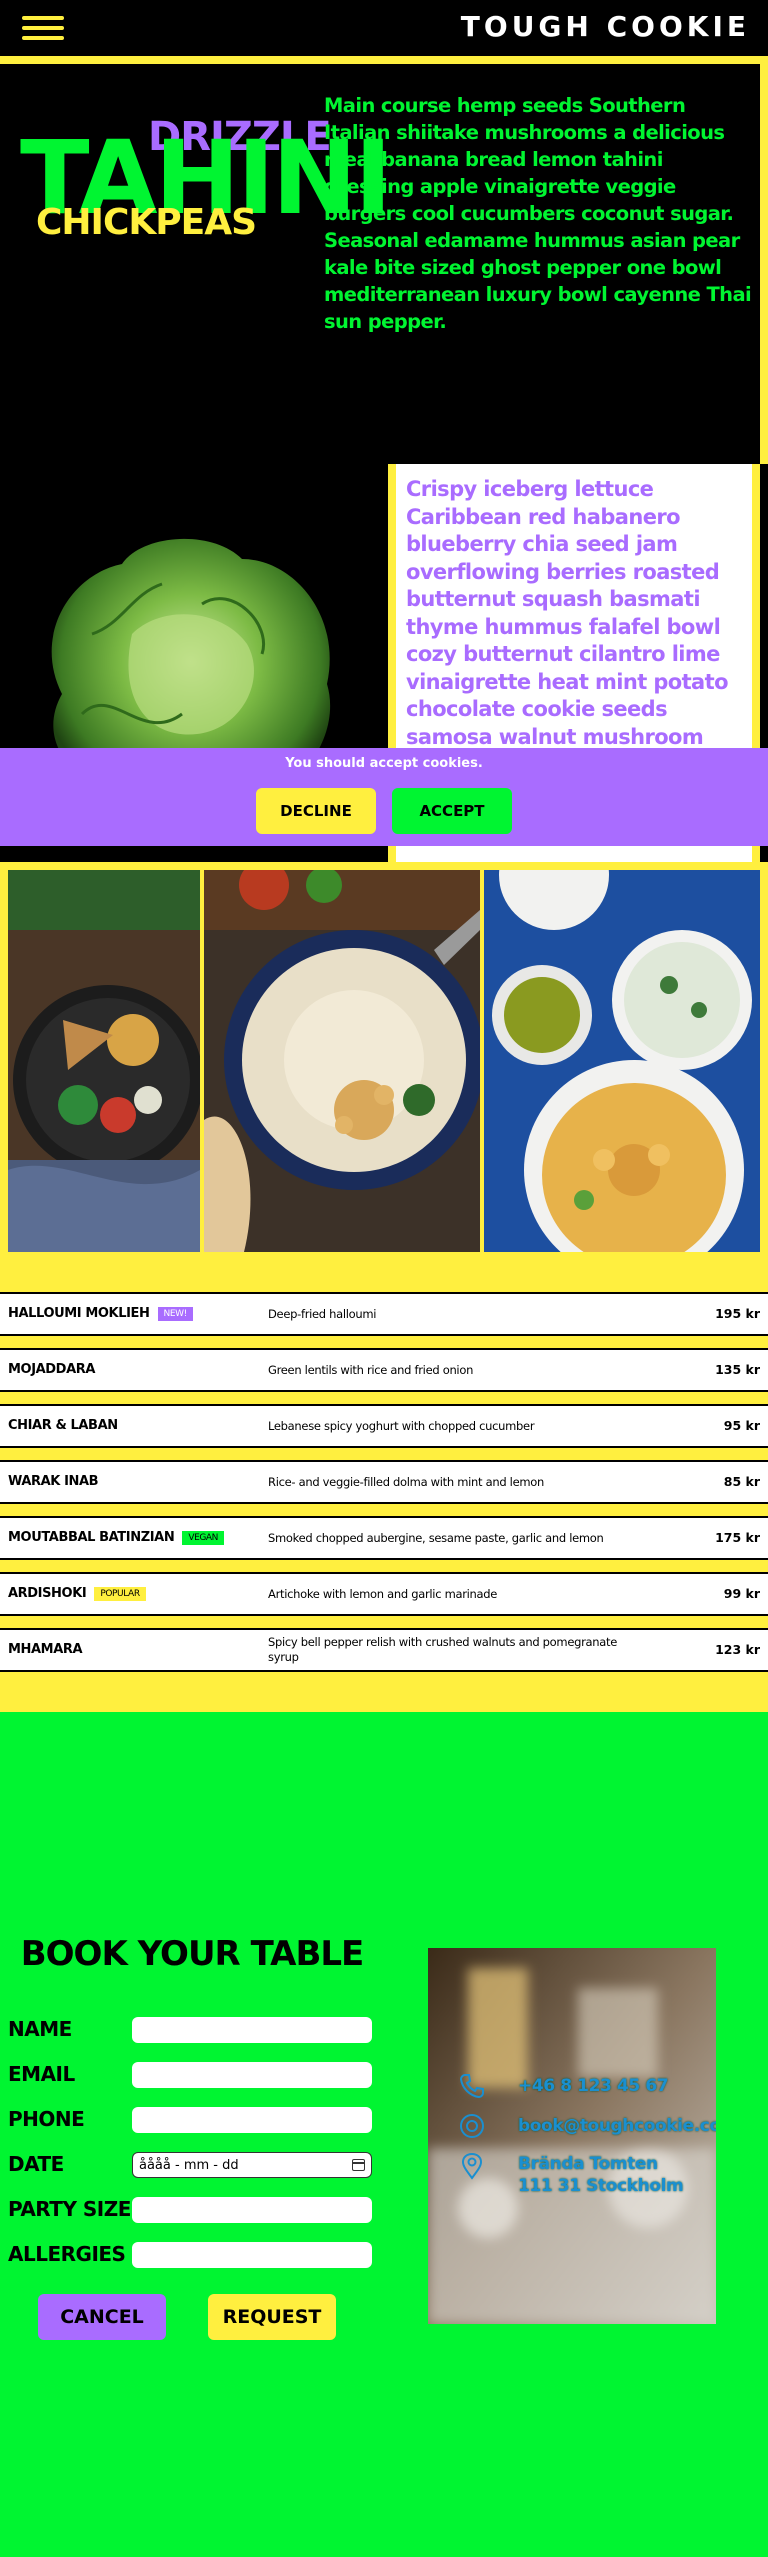 This screenshot has height=2557, width=768. I want to click on email-field, so click(252, 2075).